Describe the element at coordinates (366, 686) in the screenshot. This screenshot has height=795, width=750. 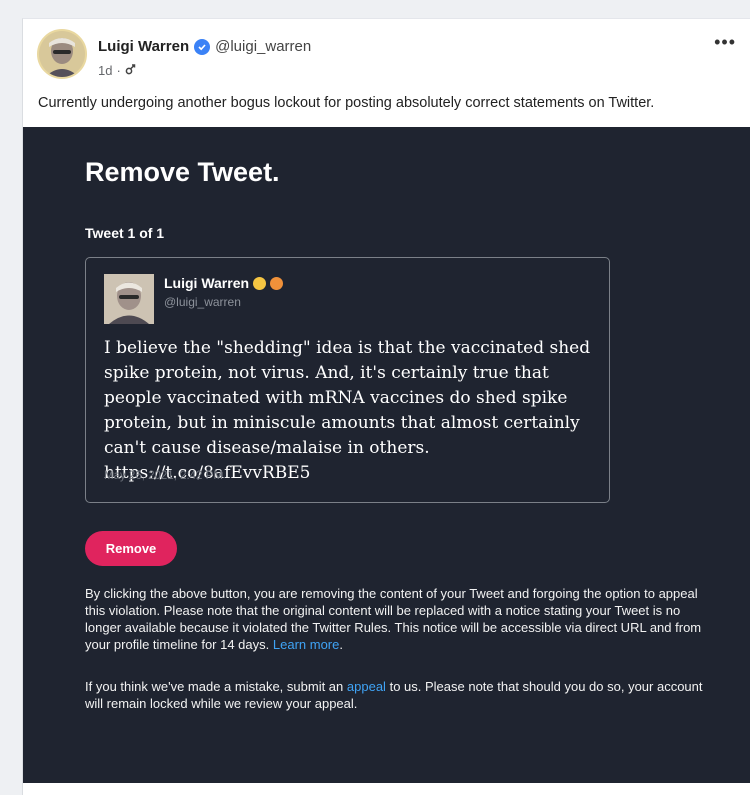
I see `appeal-link: appeal` at that location.